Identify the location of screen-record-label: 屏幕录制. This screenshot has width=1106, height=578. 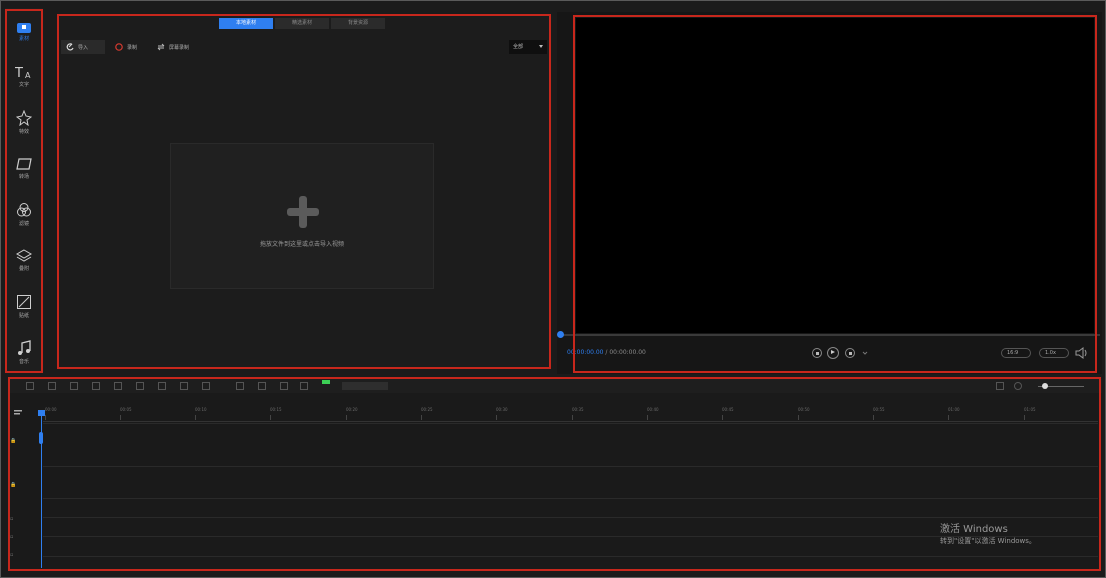
(179, 47).